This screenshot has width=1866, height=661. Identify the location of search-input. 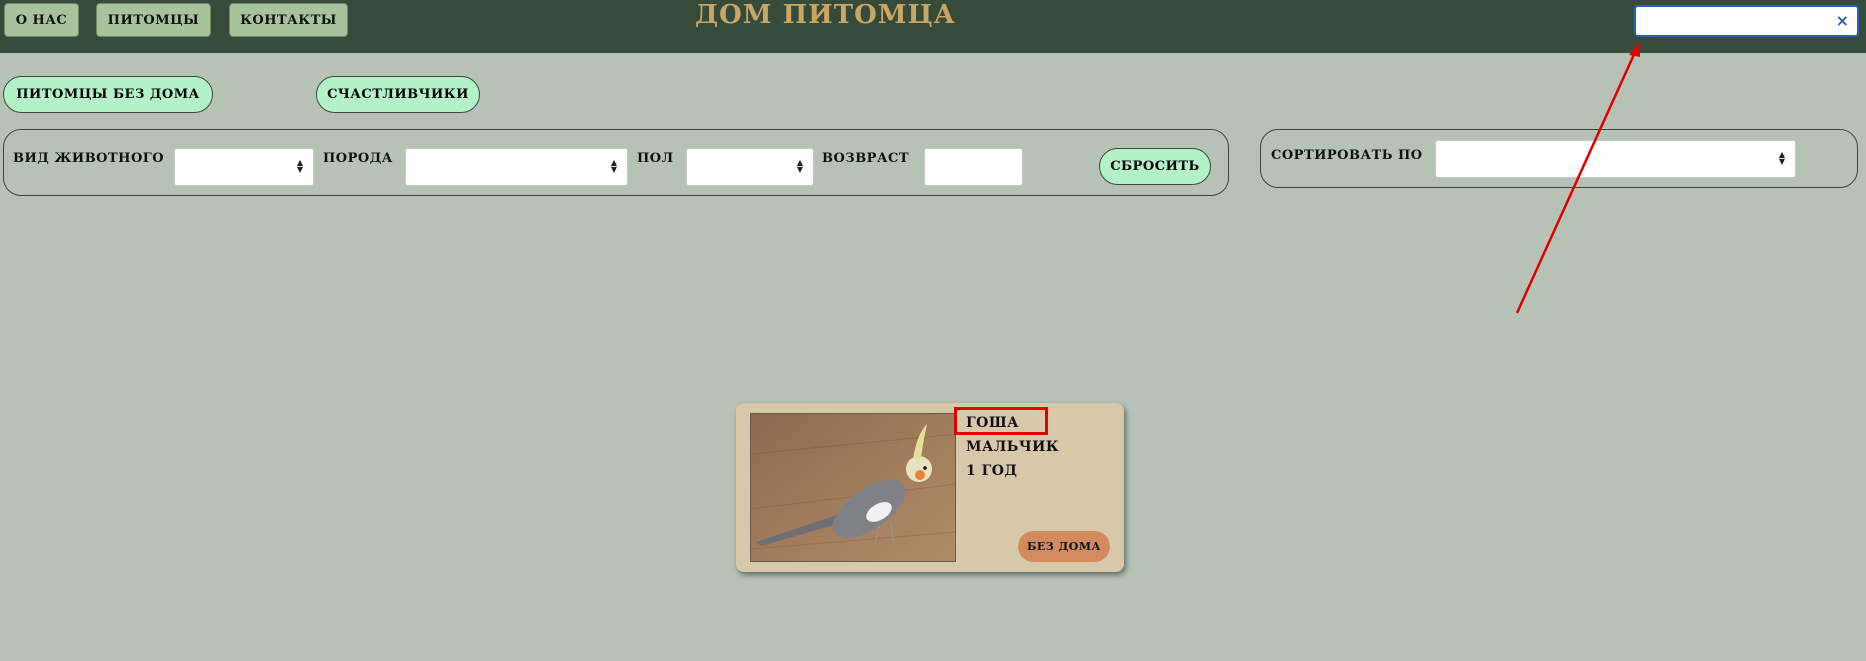
(1736, 23).